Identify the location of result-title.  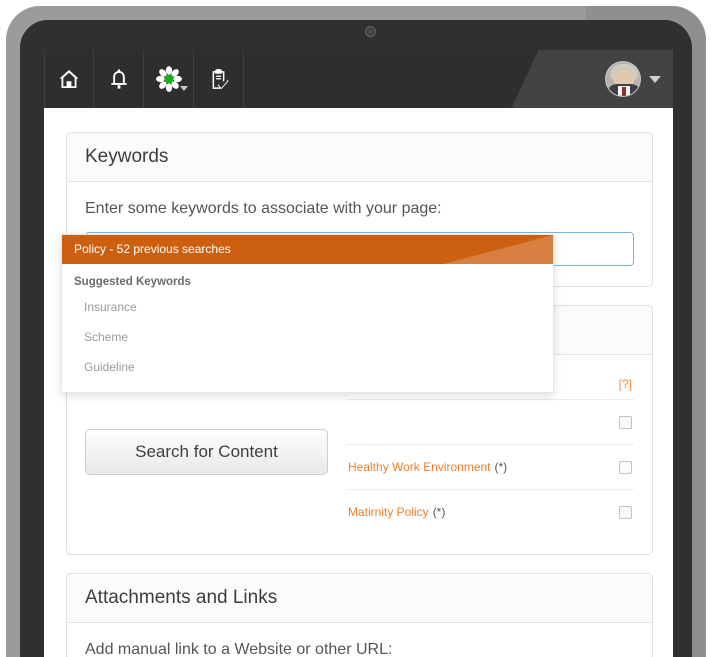
(350, 422).